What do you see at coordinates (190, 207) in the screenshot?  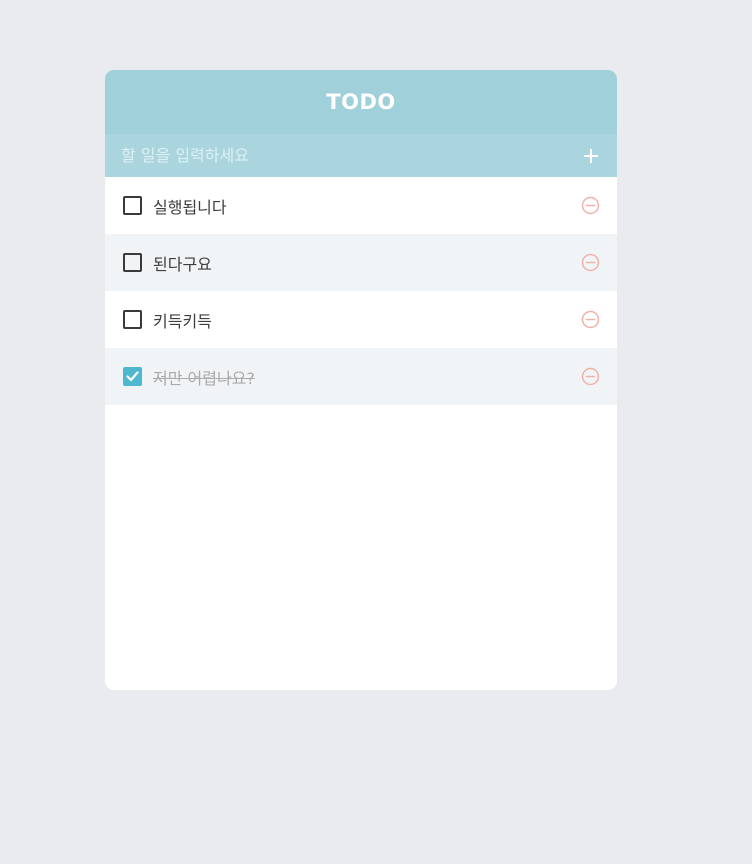 I see `todo-text: 실행됩니다` at bounding box center [190, 207].